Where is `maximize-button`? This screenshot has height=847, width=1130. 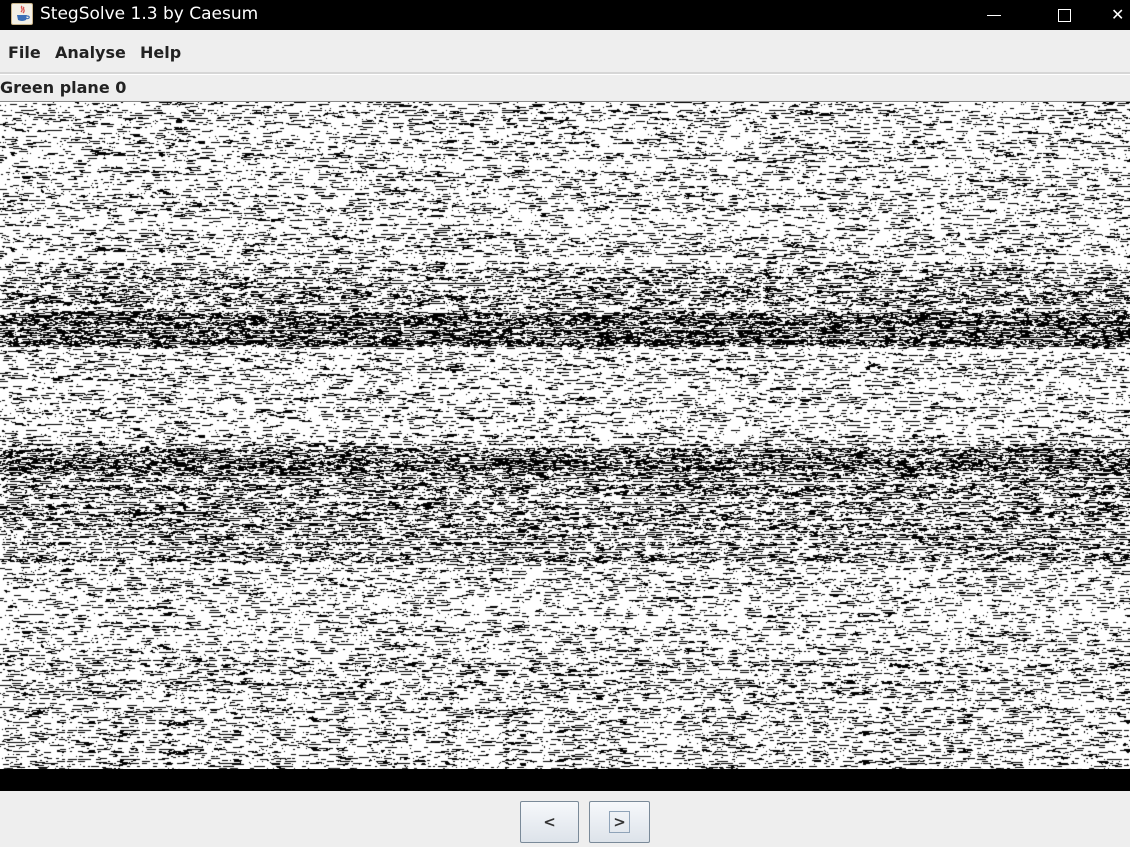 maximize-button is located at coordinates (1064, 15).